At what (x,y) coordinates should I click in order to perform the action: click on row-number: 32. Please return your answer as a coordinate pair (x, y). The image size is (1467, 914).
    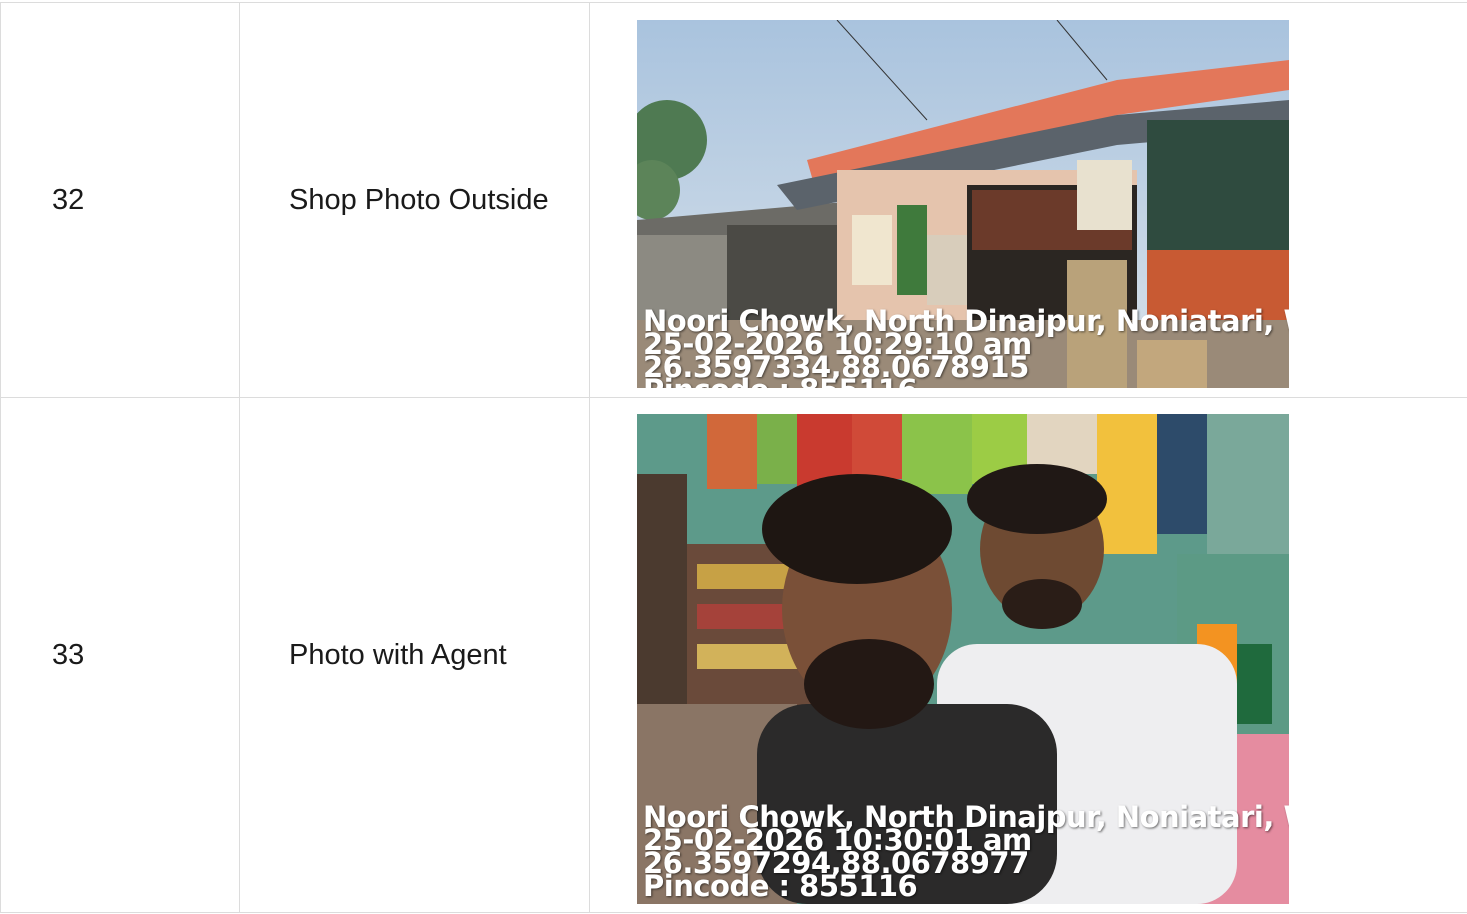
    Looking at the image, I should click on (68, 200).